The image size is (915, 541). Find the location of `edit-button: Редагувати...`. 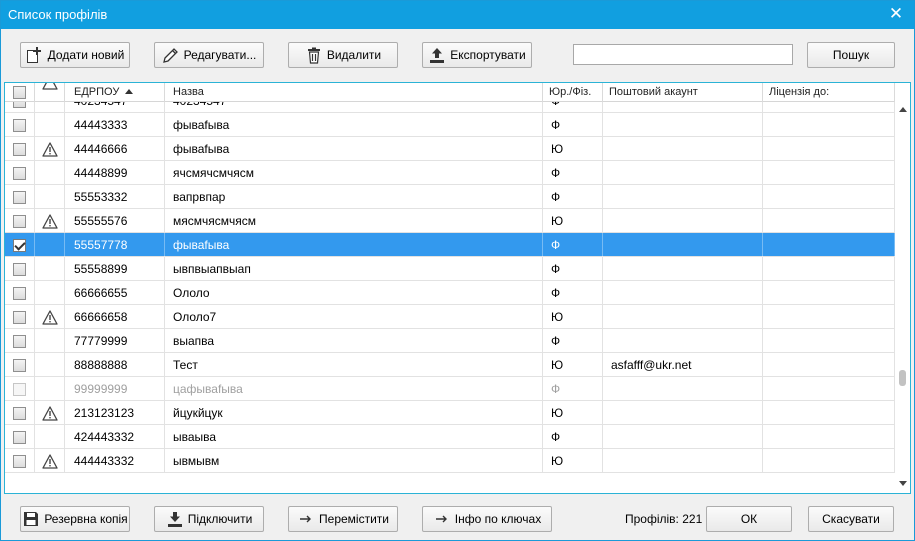

edit-button: Редагувати... is located at coordinates (209, 55).